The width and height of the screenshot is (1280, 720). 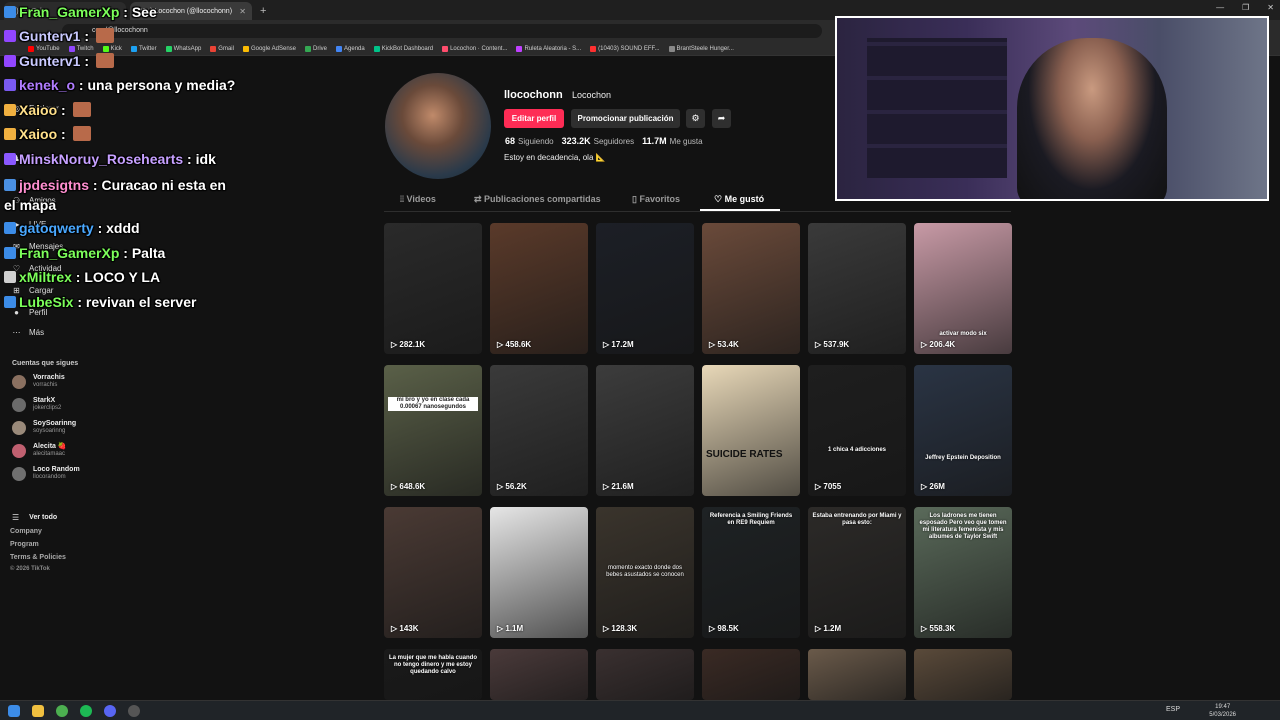 What do you see at coordinates (104, 35) in the screenshot?
I see `chat-emote-icon` at bounding box center [104, 35].